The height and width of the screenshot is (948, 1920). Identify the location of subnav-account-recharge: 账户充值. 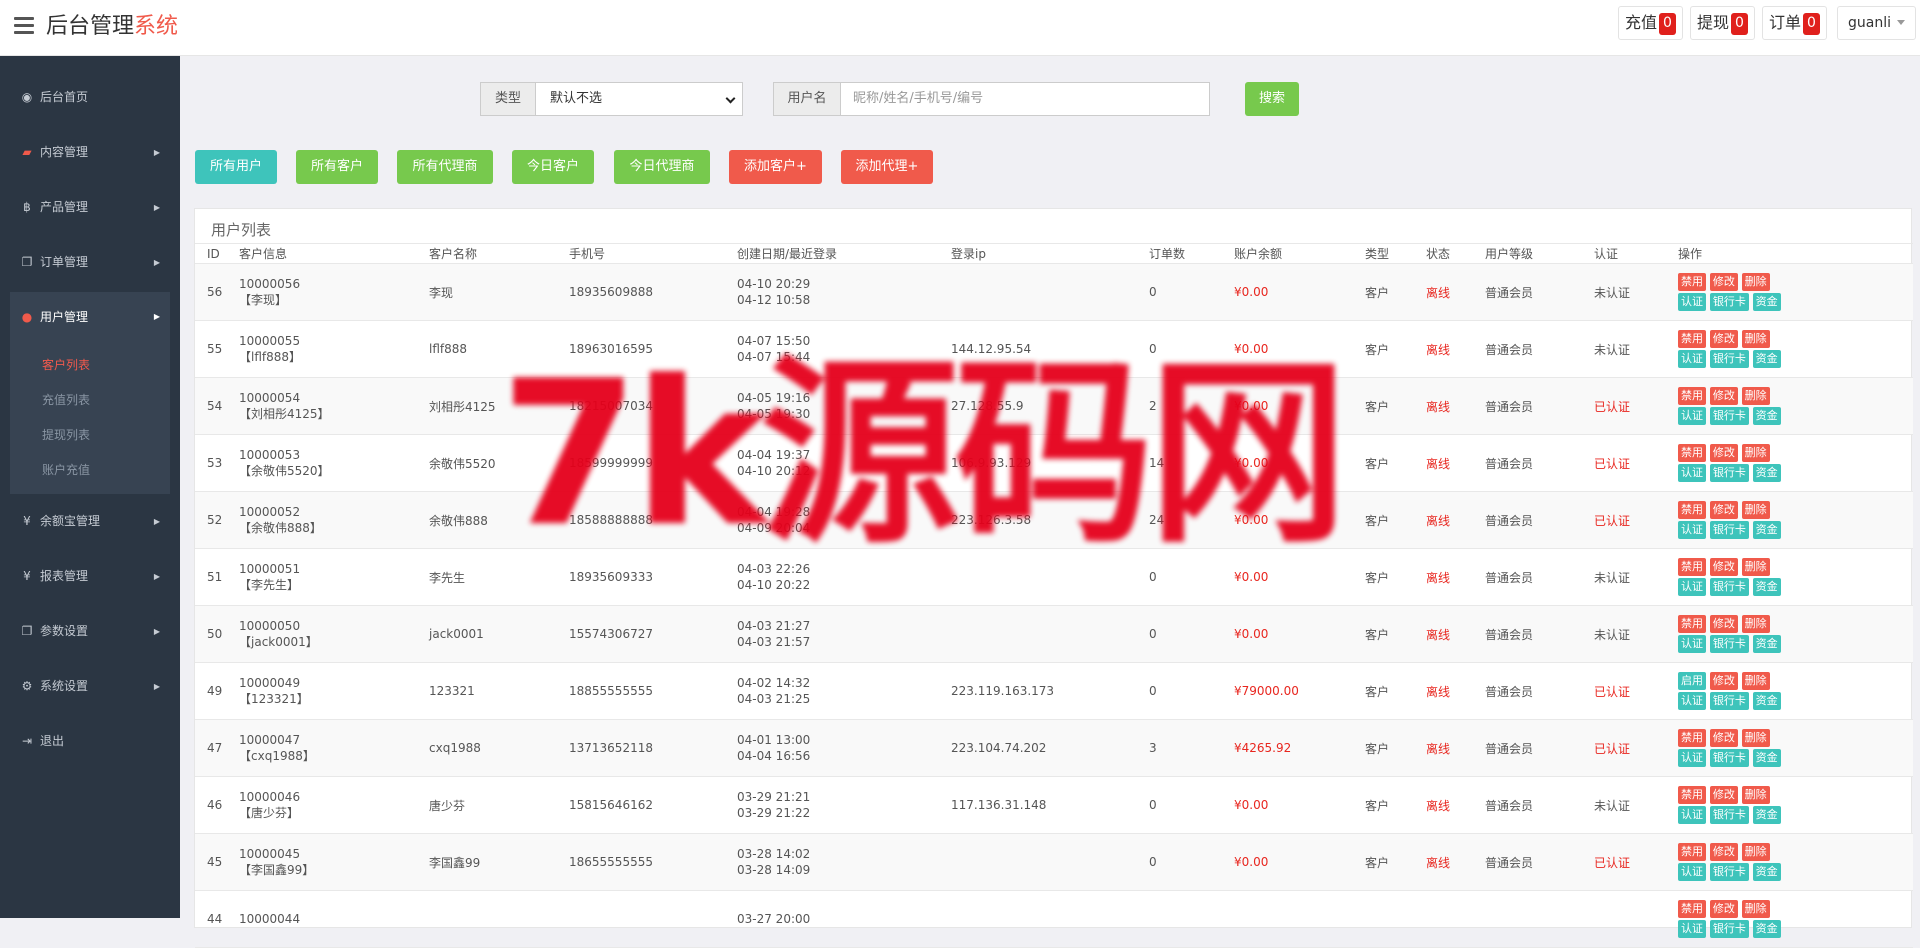
(90, 470).